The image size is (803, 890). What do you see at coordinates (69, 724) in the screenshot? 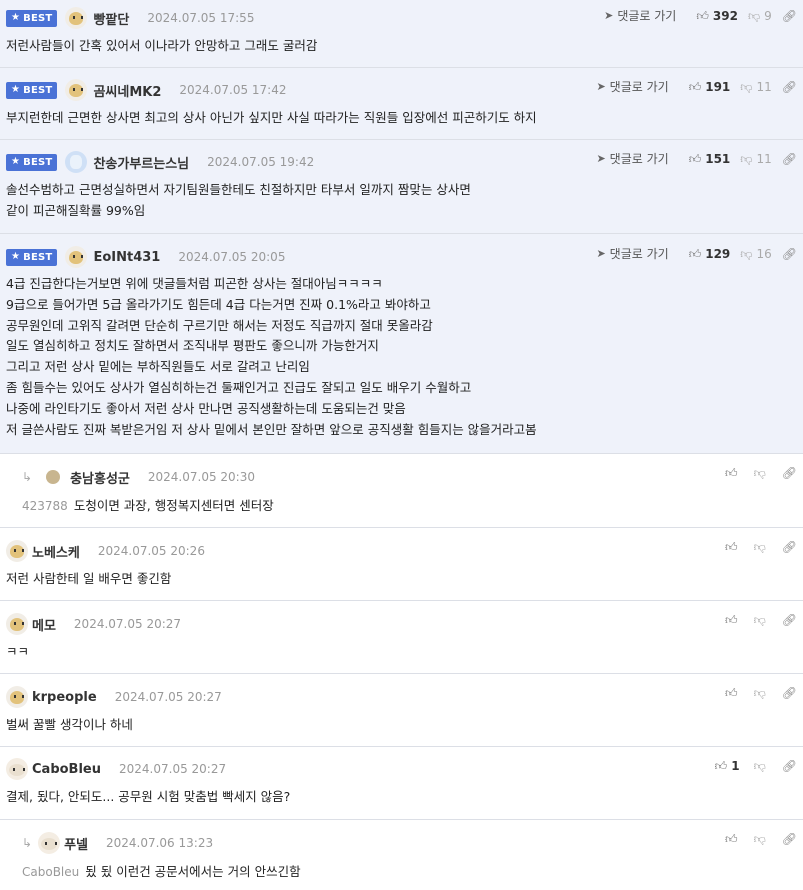
I see `comment-text: 벌써 꿀빨 생각이나 하네` at bounding box center [69, 724].